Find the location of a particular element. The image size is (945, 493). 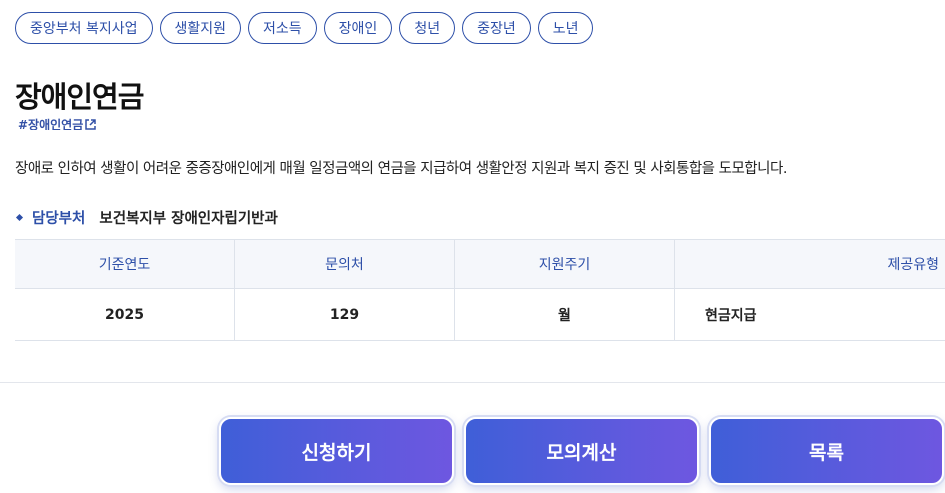

external-link-icon is located at coordinates (91, 124).